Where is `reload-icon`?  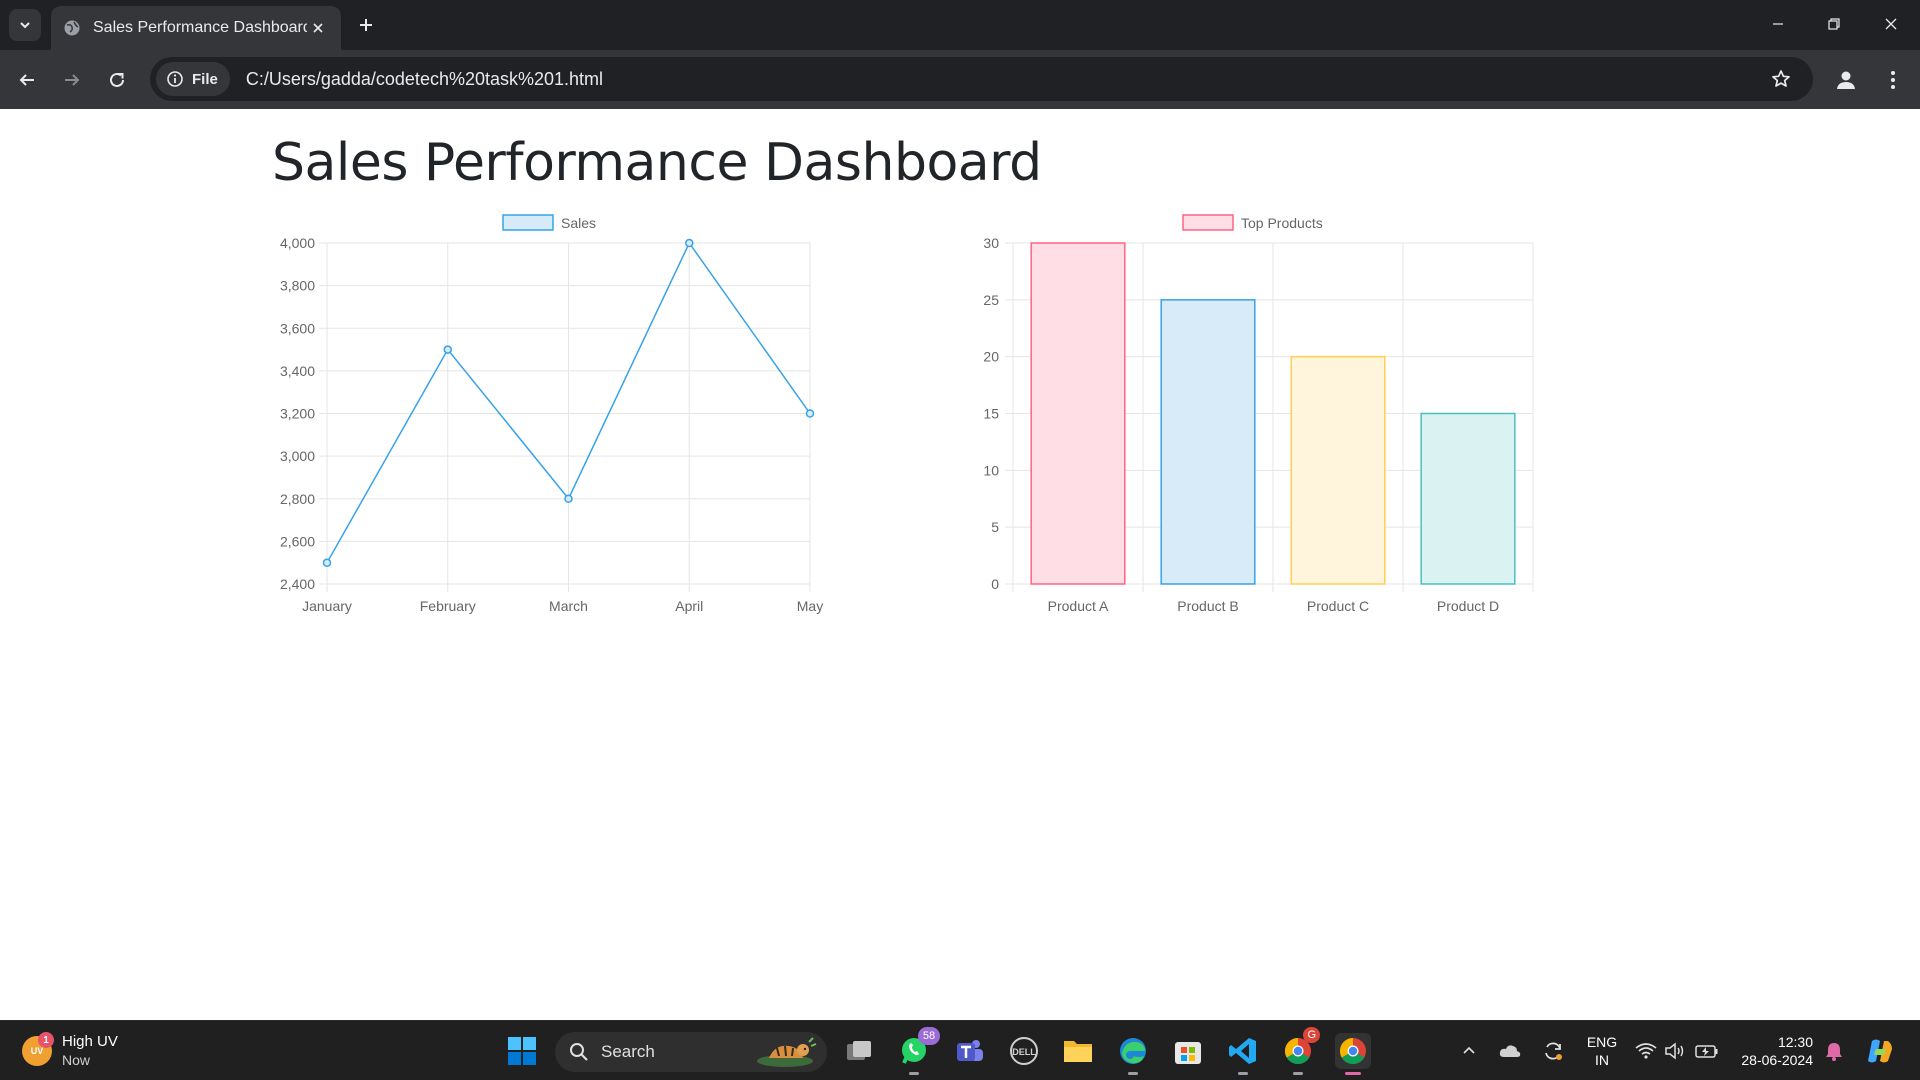
reload-icon is located at coordinates (117, 79).